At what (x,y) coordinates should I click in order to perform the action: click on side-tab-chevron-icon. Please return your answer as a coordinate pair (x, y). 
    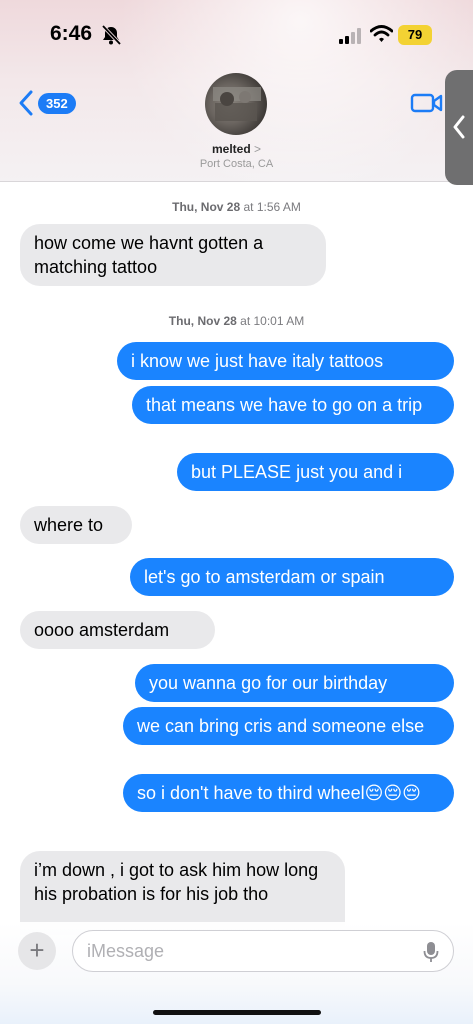
    Looking at the image, I should click on (459, 127).